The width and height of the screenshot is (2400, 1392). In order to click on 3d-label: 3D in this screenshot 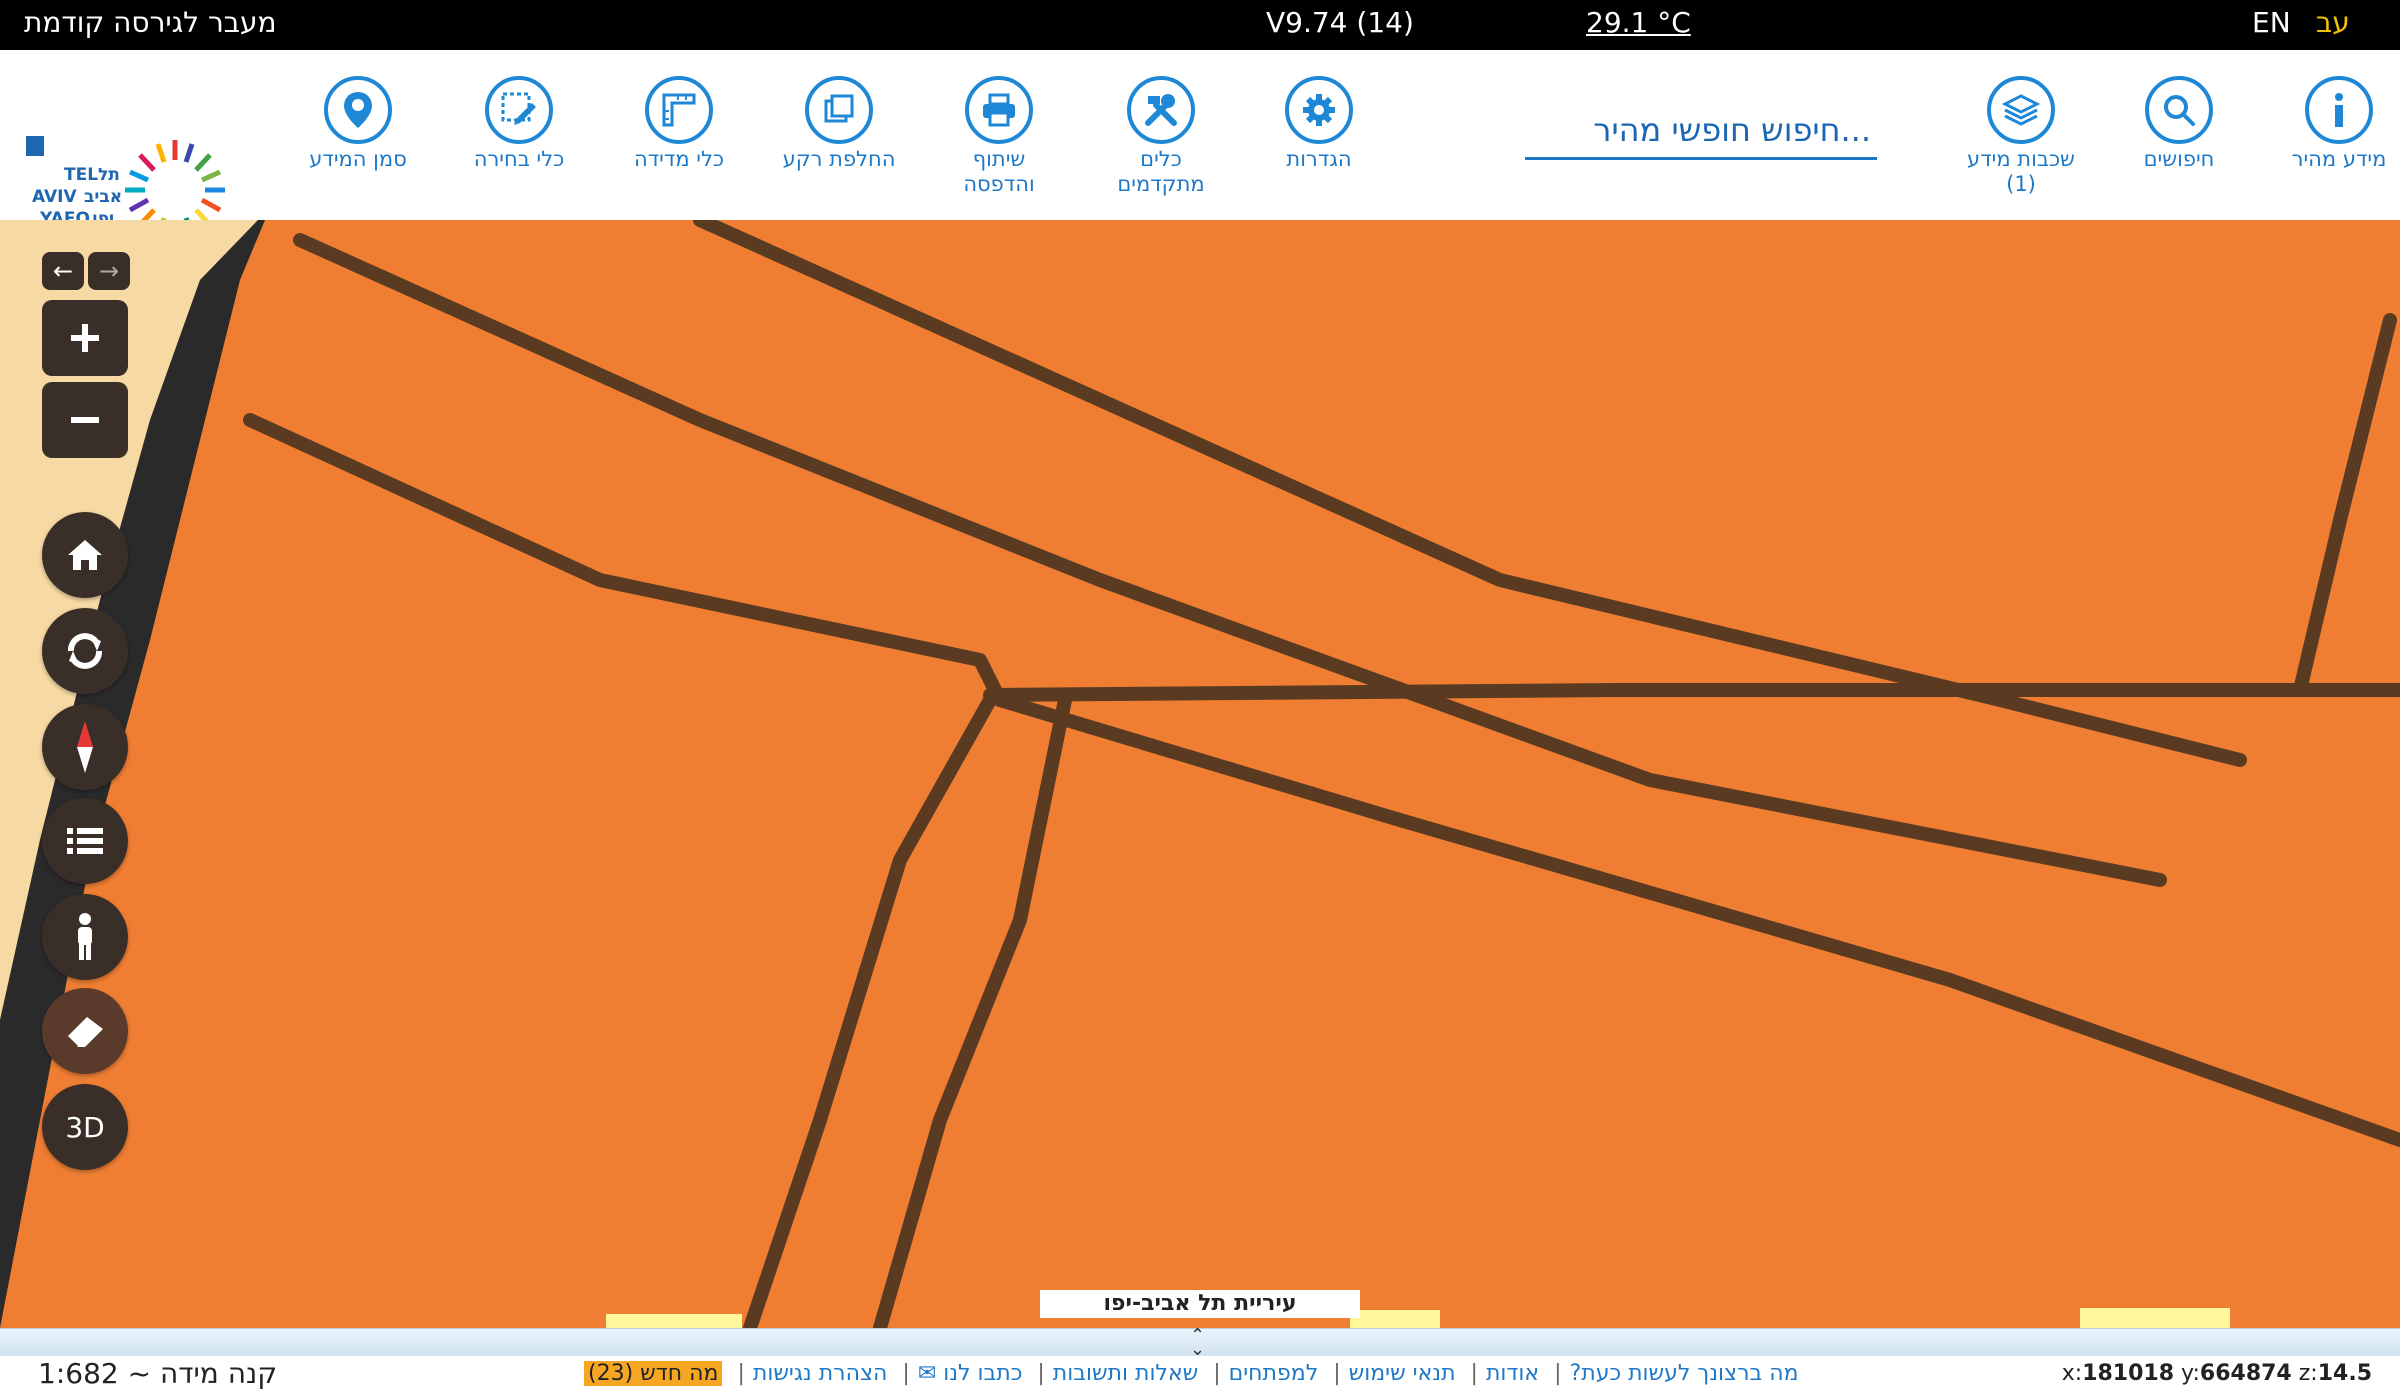, I will do `click(85, 1127)`.